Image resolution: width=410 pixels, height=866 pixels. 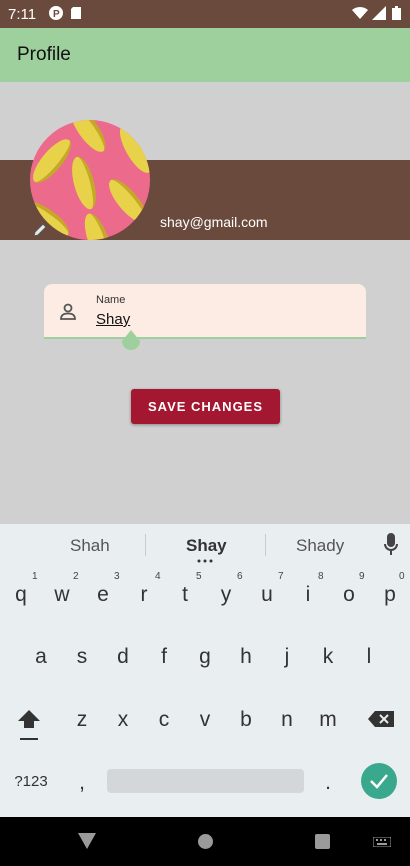 I want to click on backspace-icon, so click(x=381, y=719).